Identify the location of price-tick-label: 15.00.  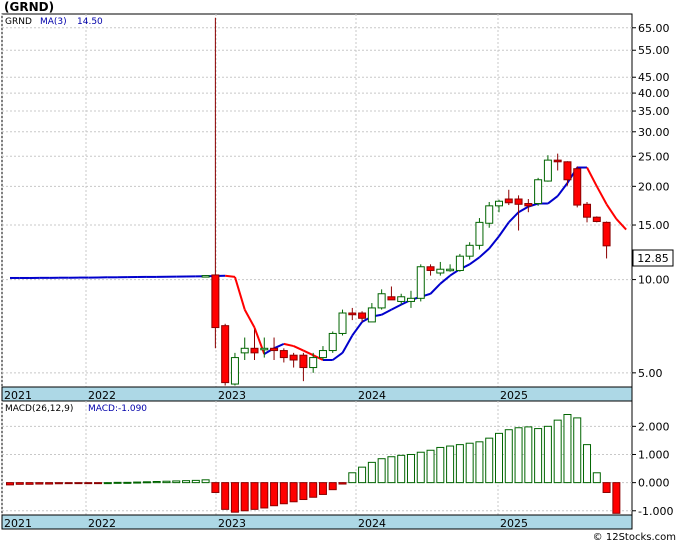
(654, 225).